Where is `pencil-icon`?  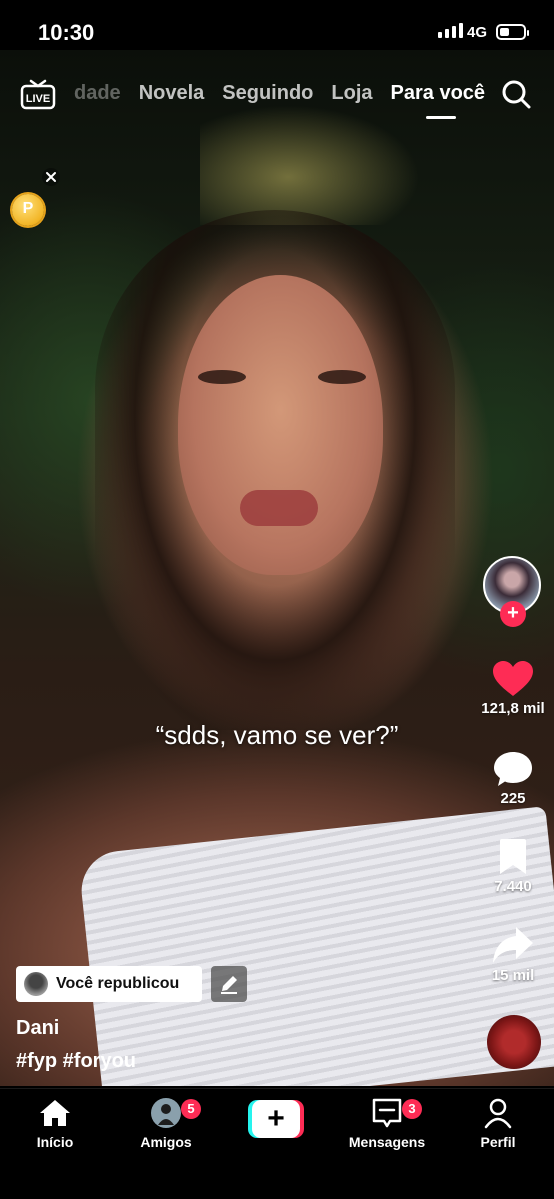 pencil-icon is located at coordinates (229, 985).